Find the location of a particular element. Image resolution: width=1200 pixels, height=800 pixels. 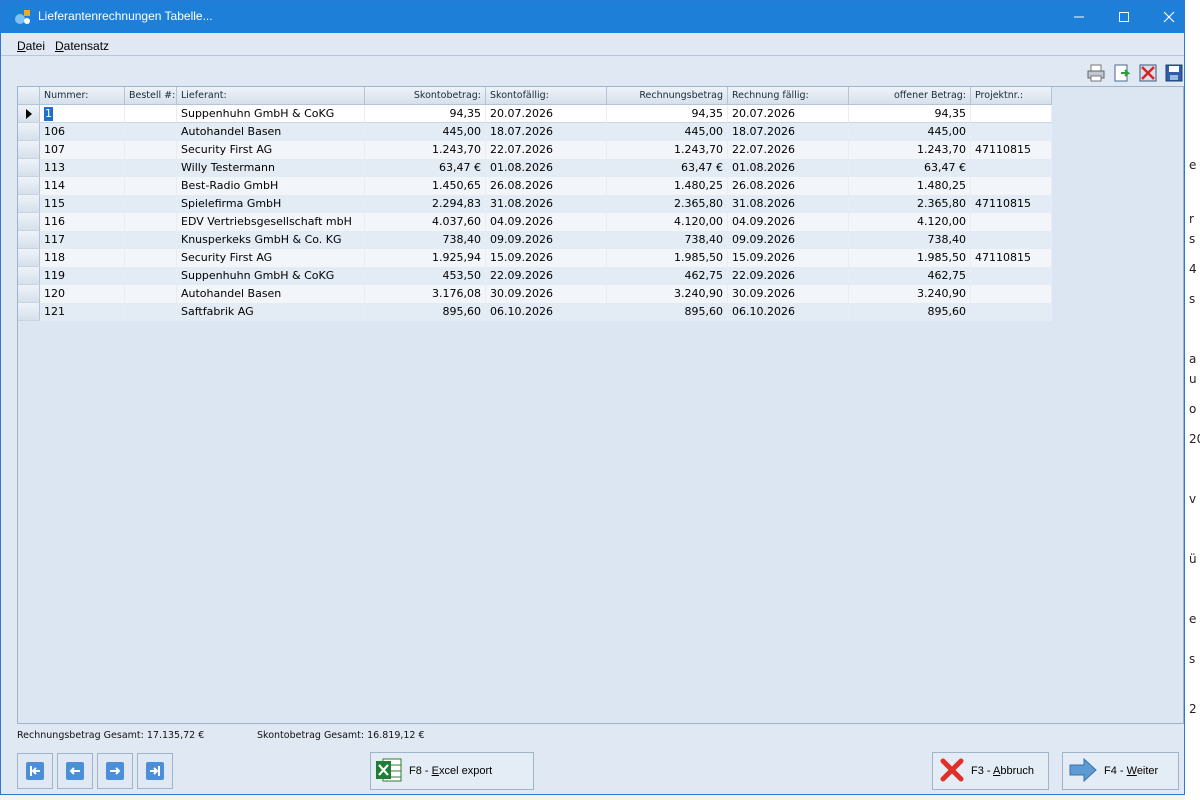

cell-rechnung-faellig: 04.09.2026 is located at coordinates (788, 222).